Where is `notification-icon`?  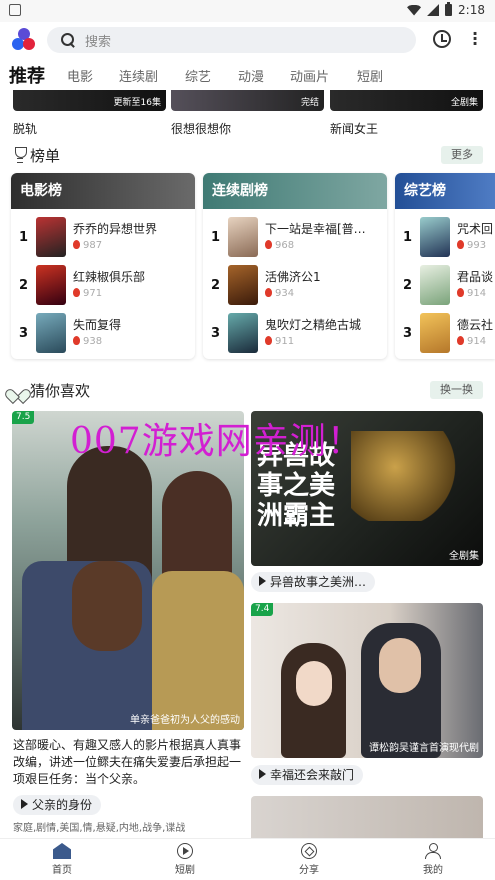 notification-icon is located at coordinates (15, 10).